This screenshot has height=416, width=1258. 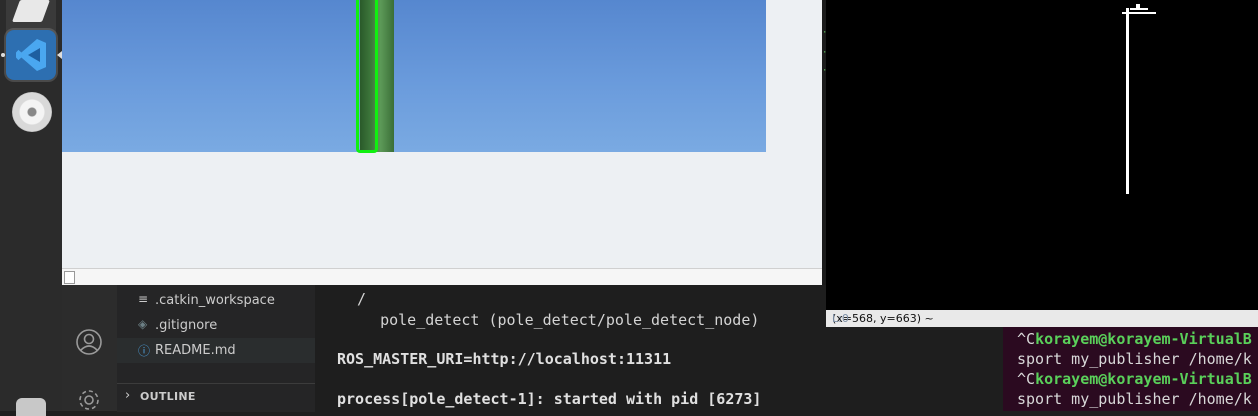 I want to click on terminal-background, so click(x=914, y=369).